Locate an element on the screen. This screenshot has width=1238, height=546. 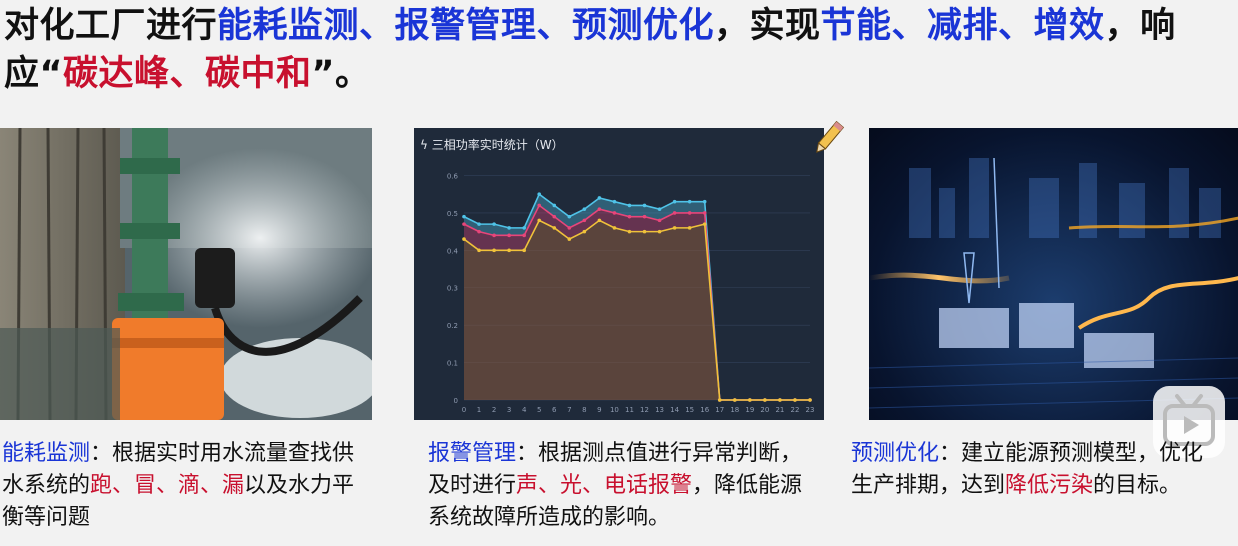
y-tick-label: 0.5 is located at coordinates (452, 214).